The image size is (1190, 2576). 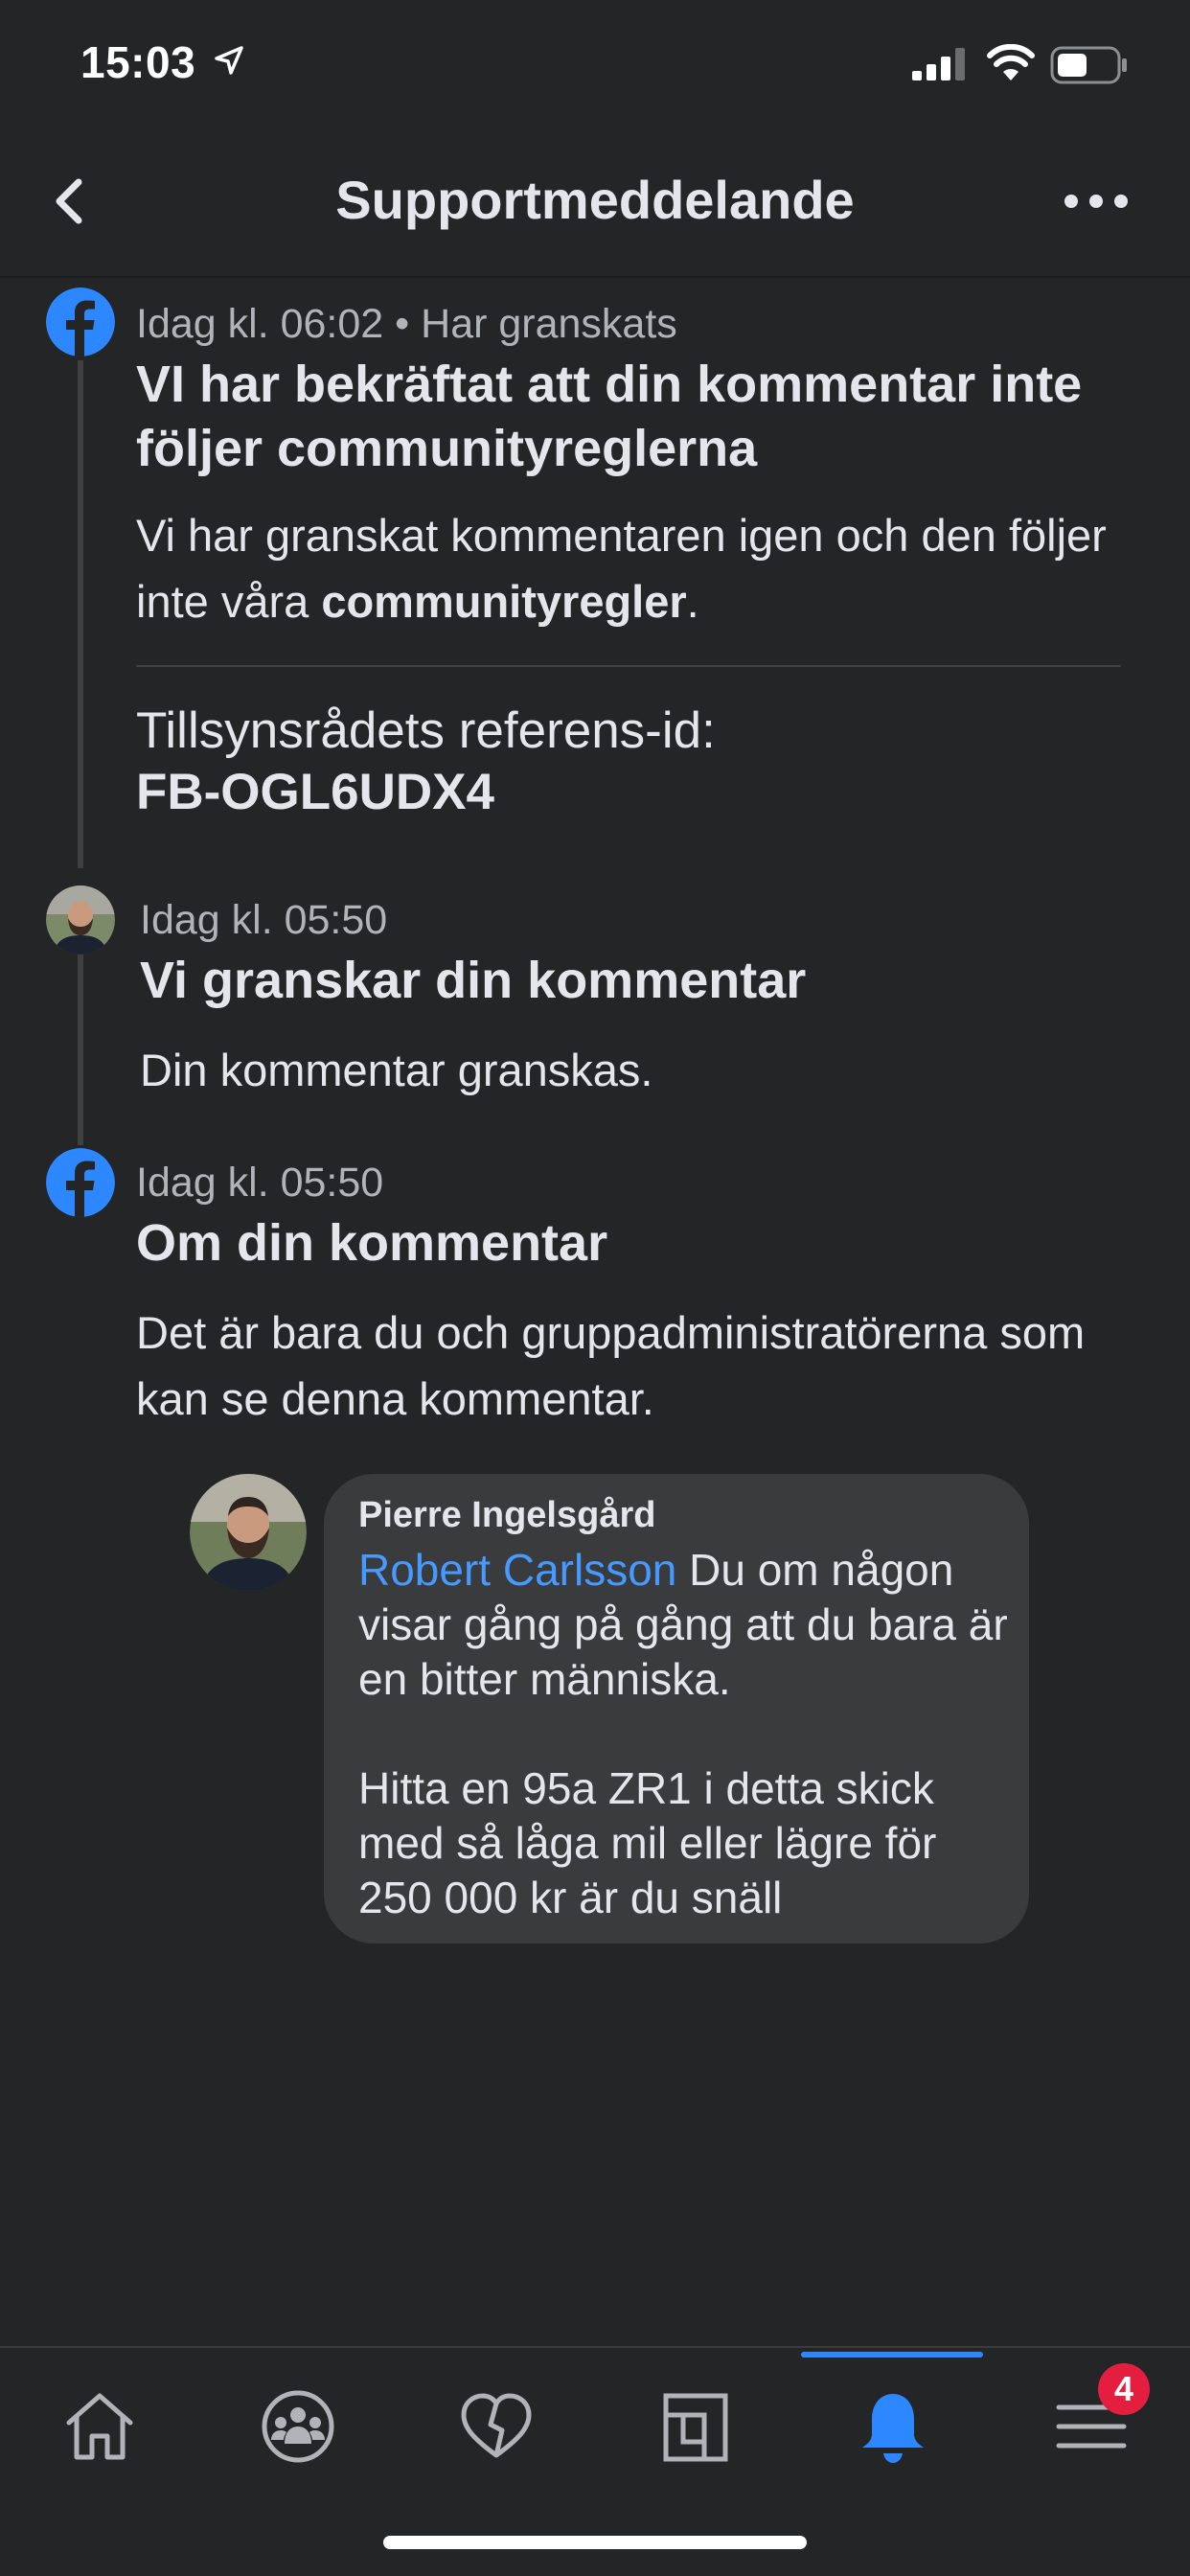 What do you see at coordinates (1089, 65) in the screenshot?
I see `battery-icon` at bounding box center [1089, 65].